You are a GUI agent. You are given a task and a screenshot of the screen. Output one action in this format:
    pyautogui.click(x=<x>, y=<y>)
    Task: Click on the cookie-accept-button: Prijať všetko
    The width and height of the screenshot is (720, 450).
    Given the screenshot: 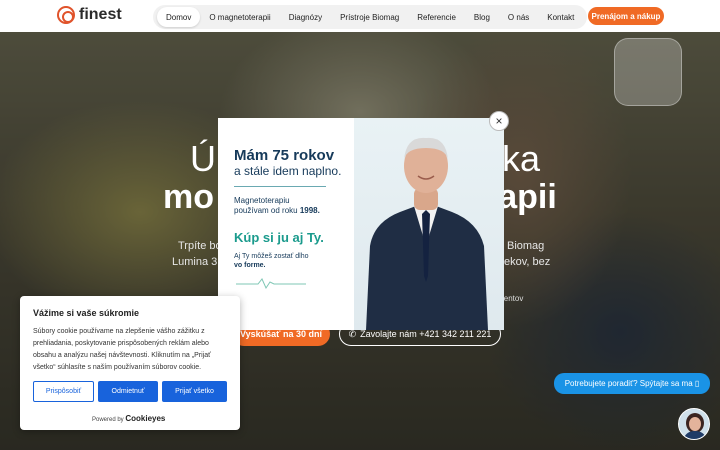 What is the action you would take?
    pyautogui.click(x=194, y=391)
    